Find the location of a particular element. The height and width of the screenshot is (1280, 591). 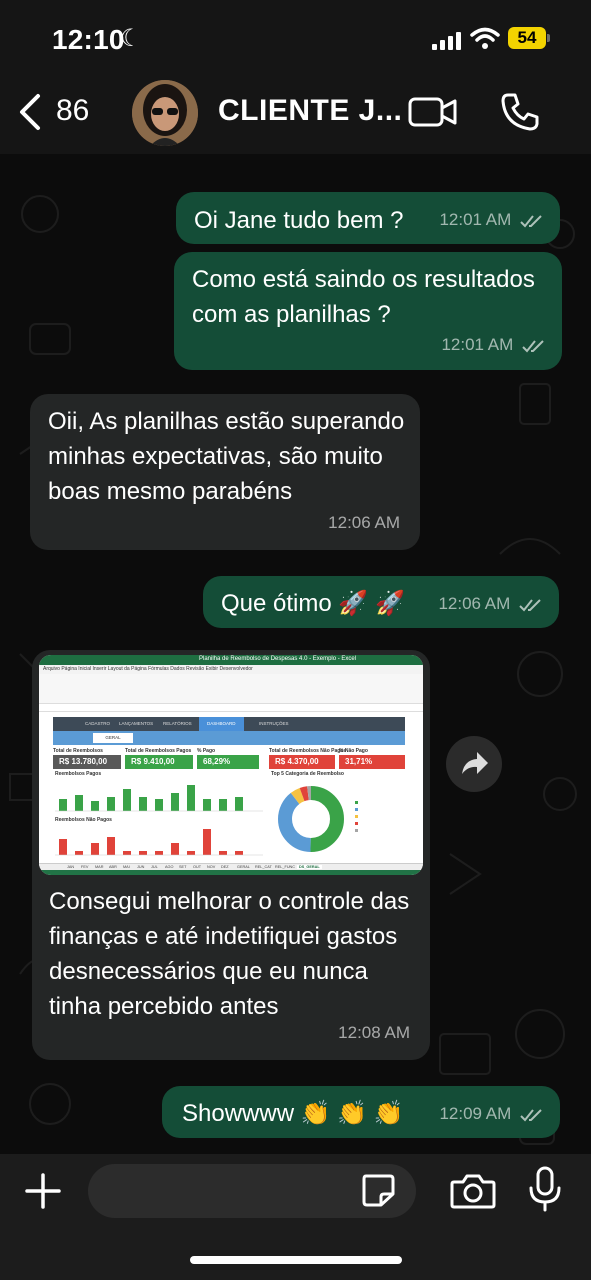

phone-call-icon is located at coordinates (520, 112).